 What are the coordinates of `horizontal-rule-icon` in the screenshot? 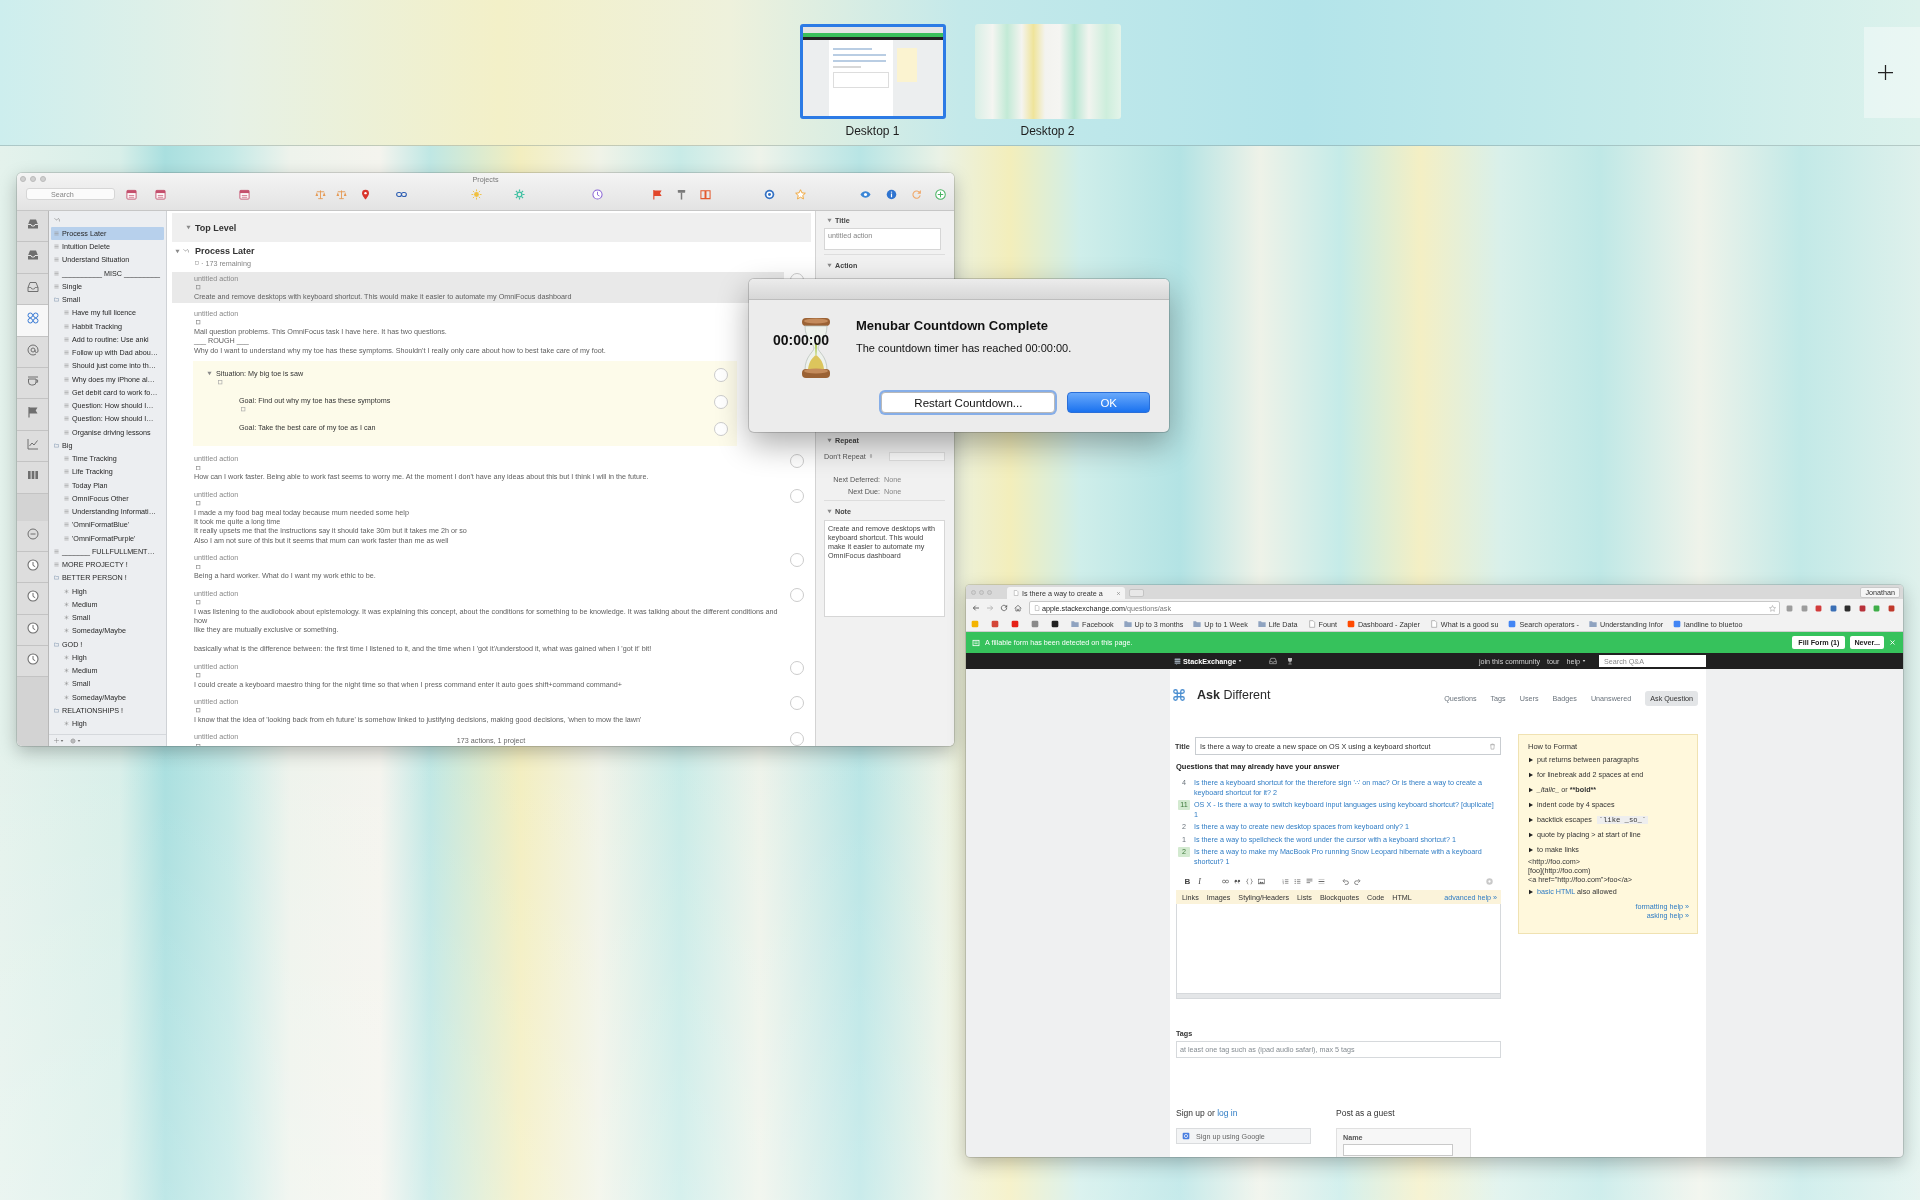 It's located at (1321, 881).